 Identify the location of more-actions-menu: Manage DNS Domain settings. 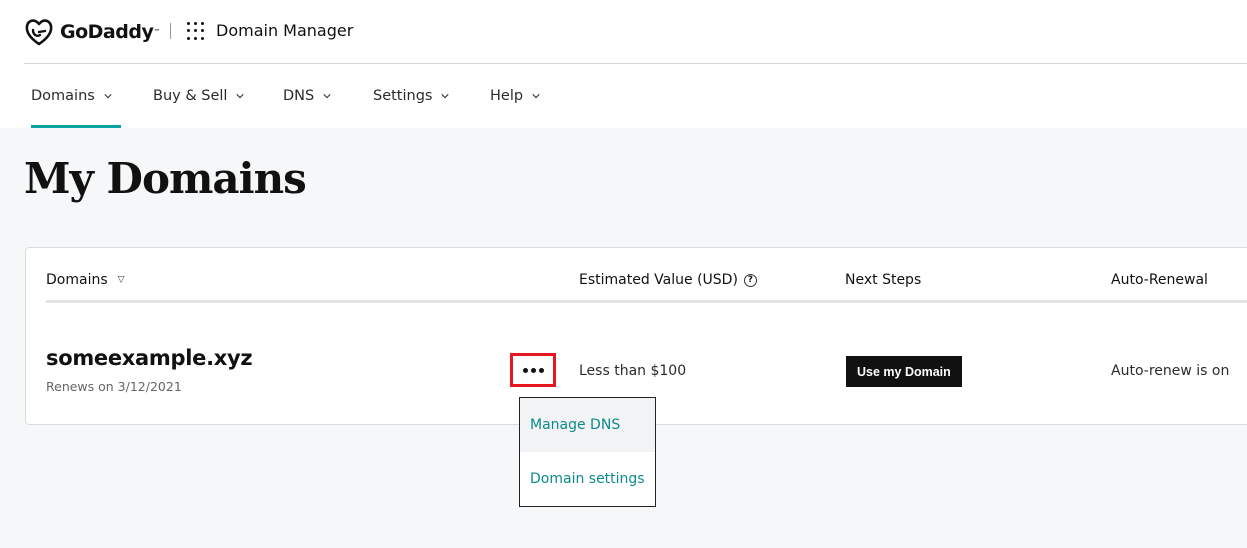
(587, 452).